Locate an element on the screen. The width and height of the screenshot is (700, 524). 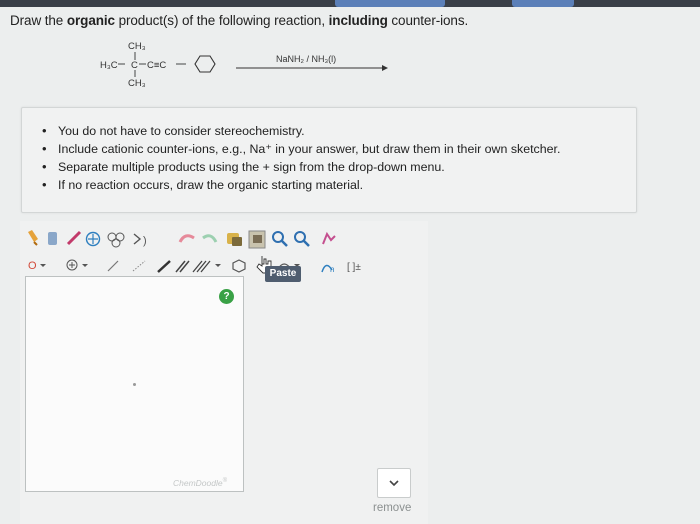
chain-icon: ) is located at coordinates (140, 240).